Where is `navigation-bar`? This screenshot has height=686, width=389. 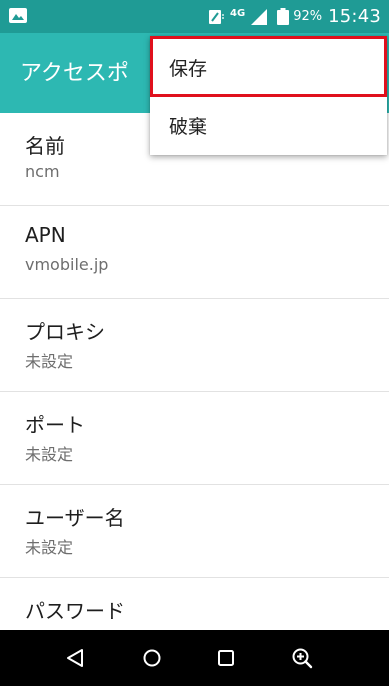
navigation-bar is located at coordinates (194, 658).